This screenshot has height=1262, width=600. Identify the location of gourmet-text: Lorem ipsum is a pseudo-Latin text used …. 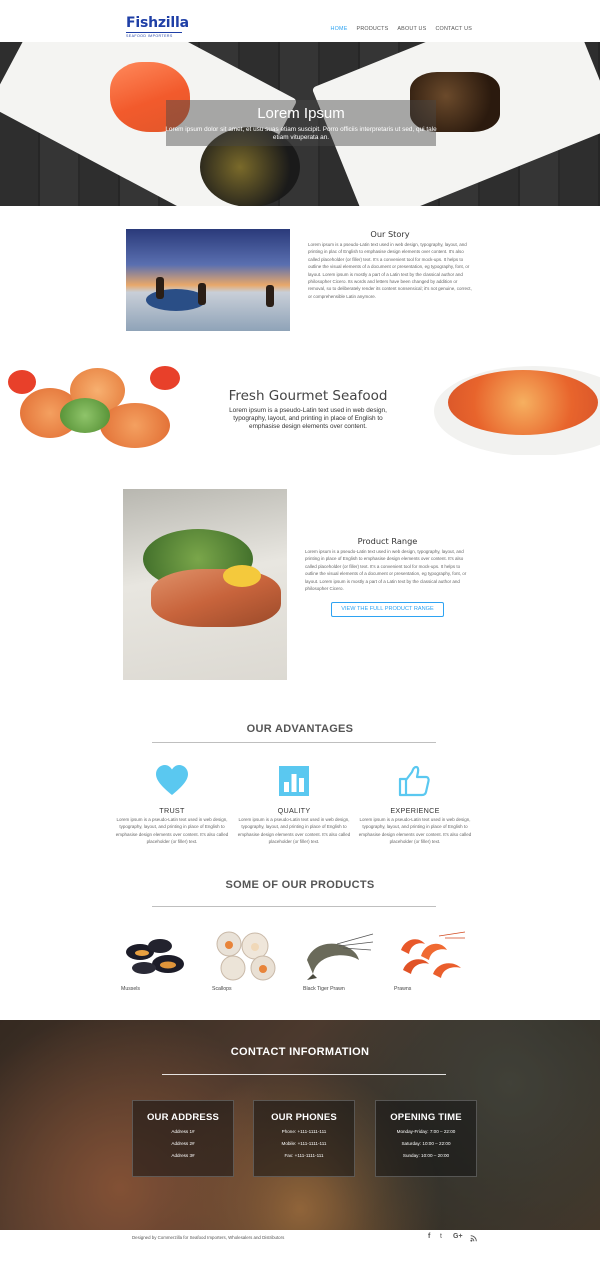
(308, 418).